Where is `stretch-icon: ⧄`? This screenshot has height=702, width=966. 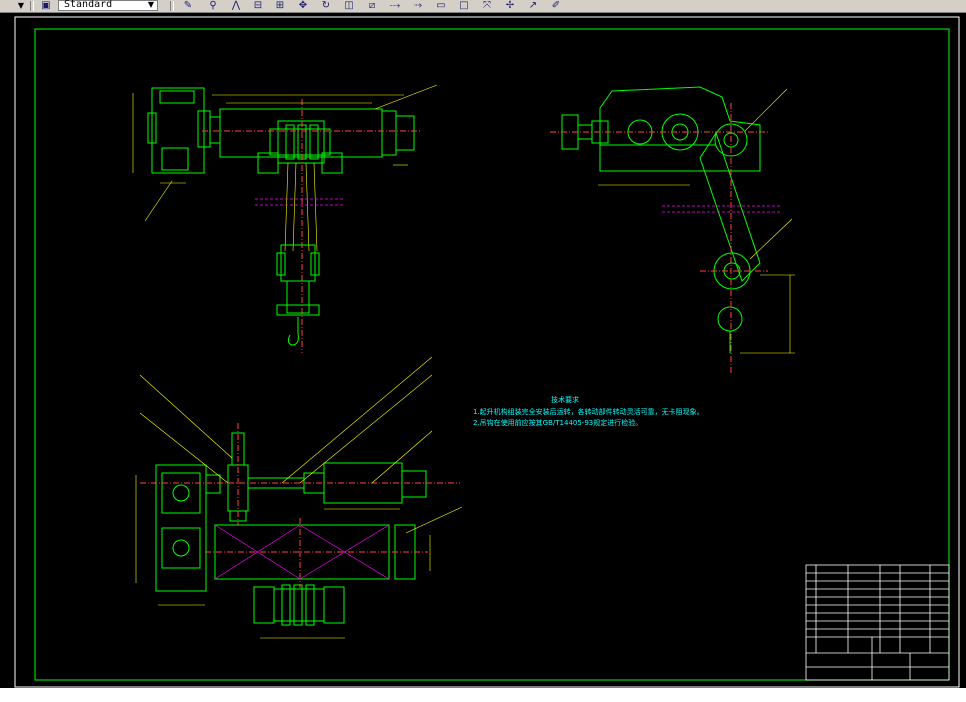 stretch-icon: ⧄ is located at coordinates (372, 6).